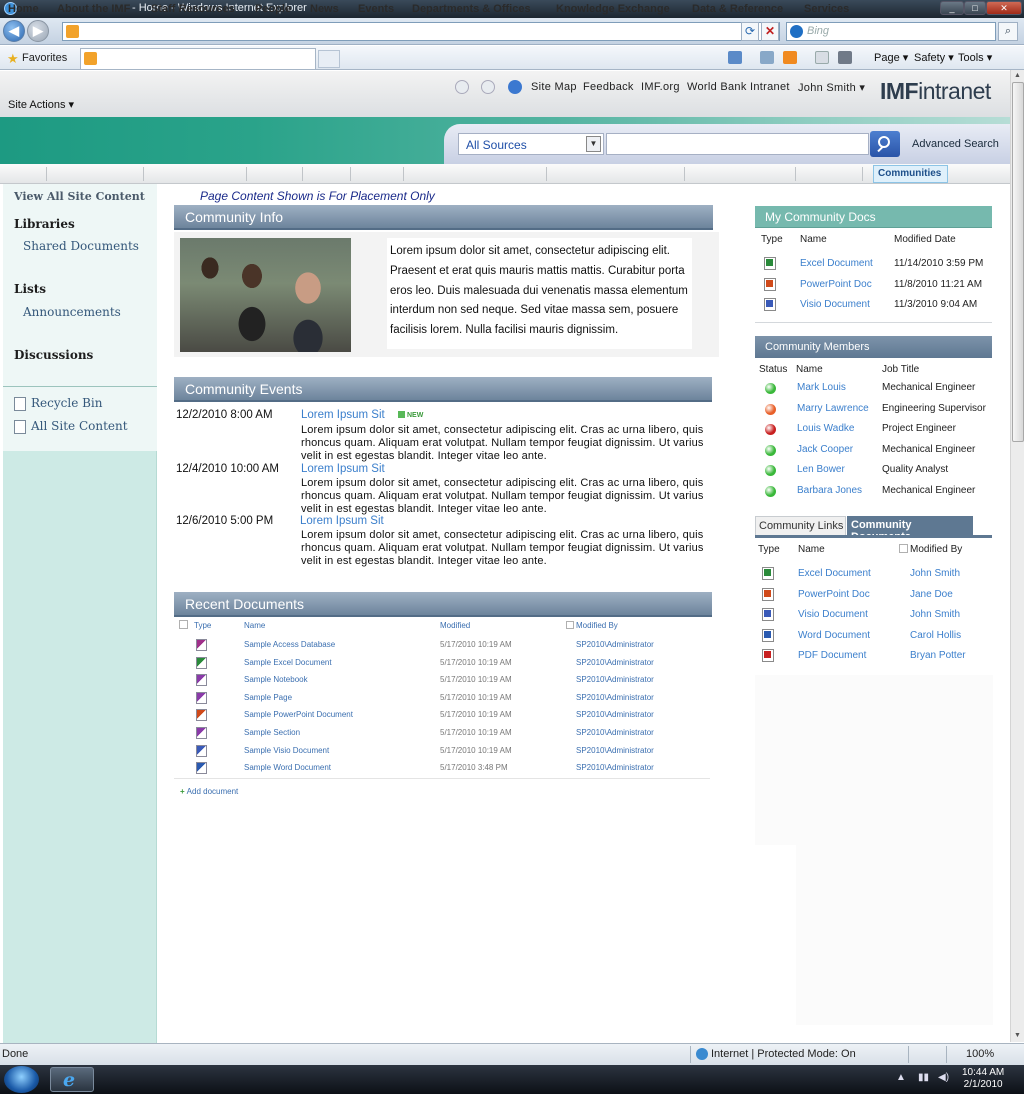  Describe the element at coordinates (515, 87) in the screenshot. I see `help-icon` at that location.